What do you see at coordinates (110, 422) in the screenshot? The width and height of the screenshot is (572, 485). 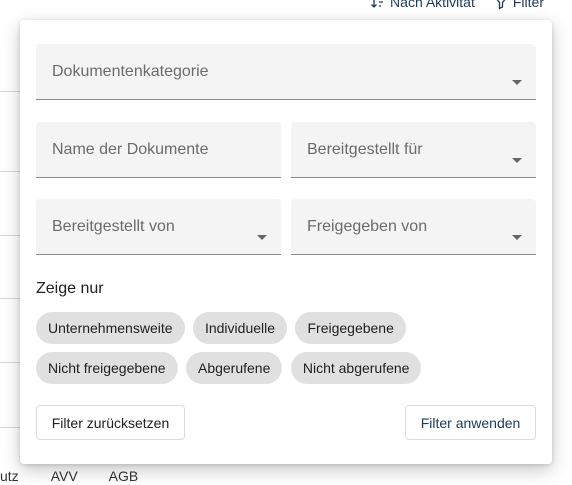 I see `reset-filter-button: Filter zurücksetzen` at bounding box center [110, 422].